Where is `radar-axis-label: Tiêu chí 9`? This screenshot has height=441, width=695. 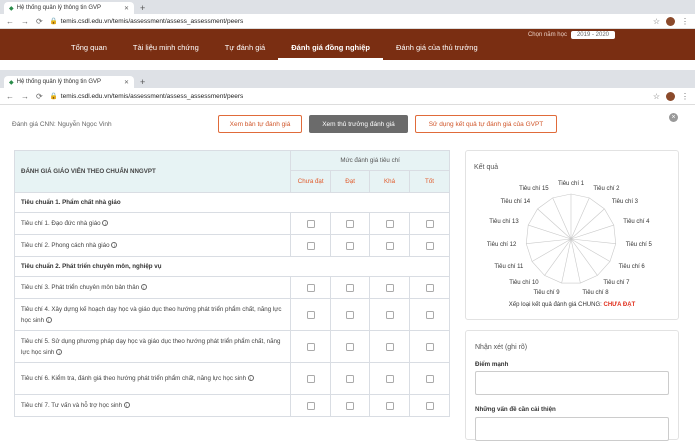 radar-axis-label: Tiêu chí 9 is located at coordinates (546, 292).